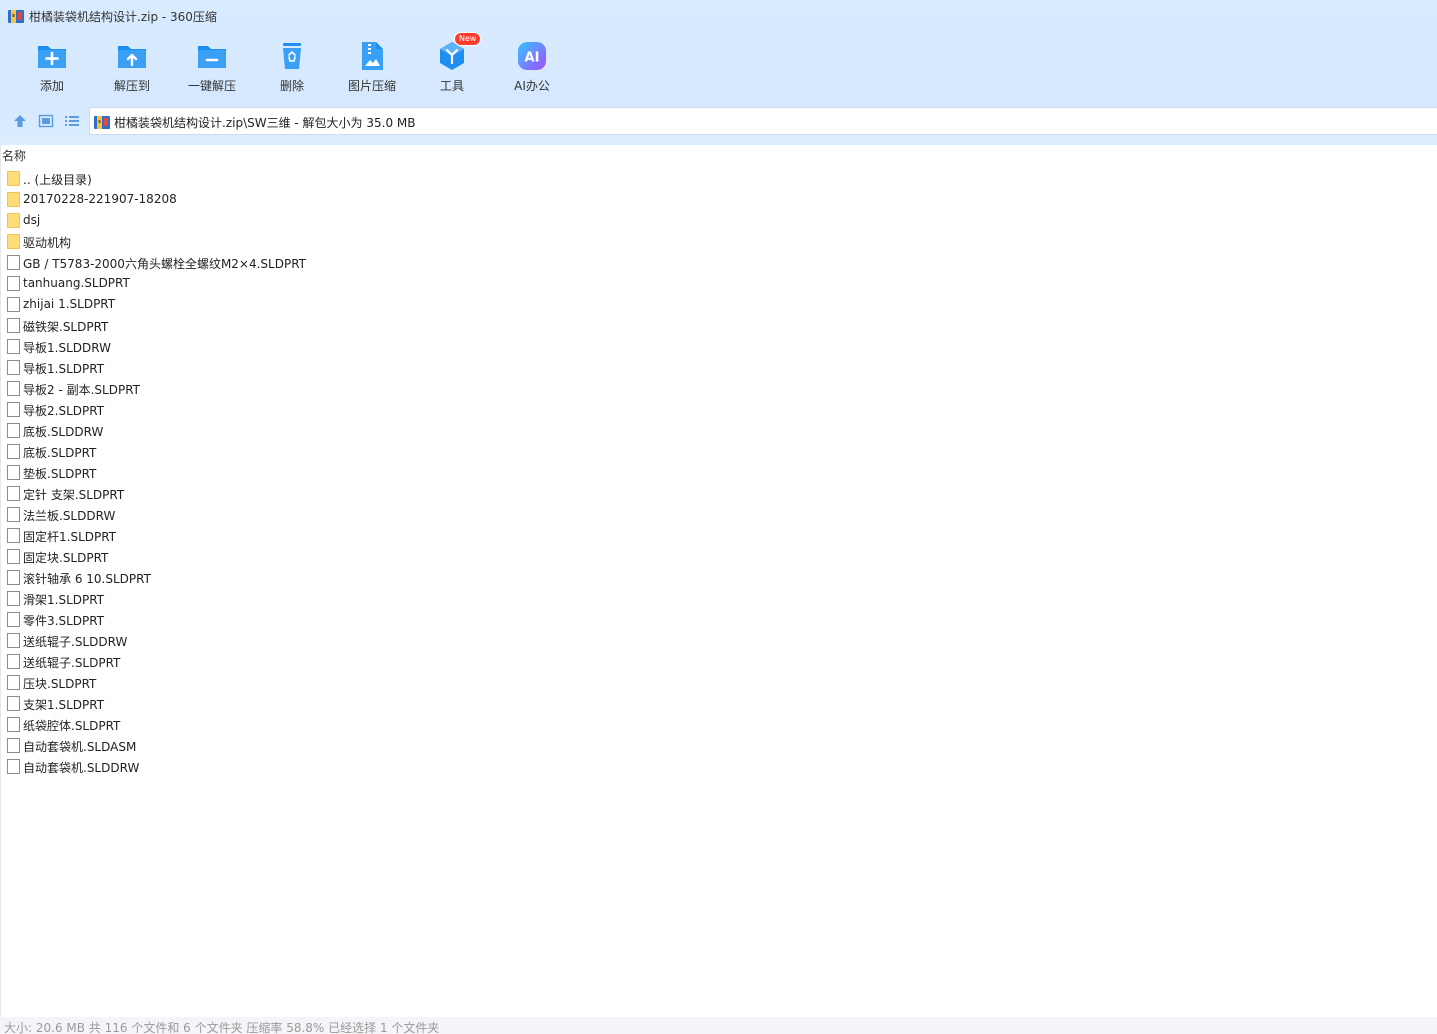 Image resolution: width=1437 pixels, height=1034 pixels. I want to click on title-bar: 柑橘装袋机结构设计.zip - 360压缩, so click(718, 16).